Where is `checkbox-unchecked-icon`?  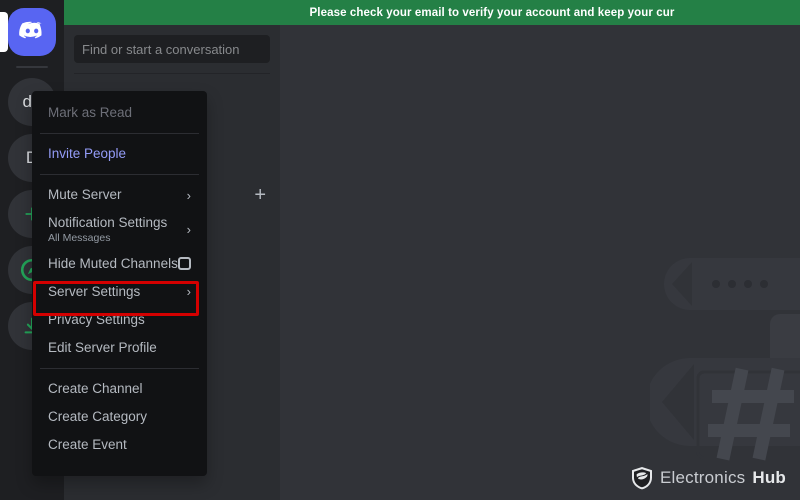
checkbox-unchecked-icon is located at coordinates (184, 264).